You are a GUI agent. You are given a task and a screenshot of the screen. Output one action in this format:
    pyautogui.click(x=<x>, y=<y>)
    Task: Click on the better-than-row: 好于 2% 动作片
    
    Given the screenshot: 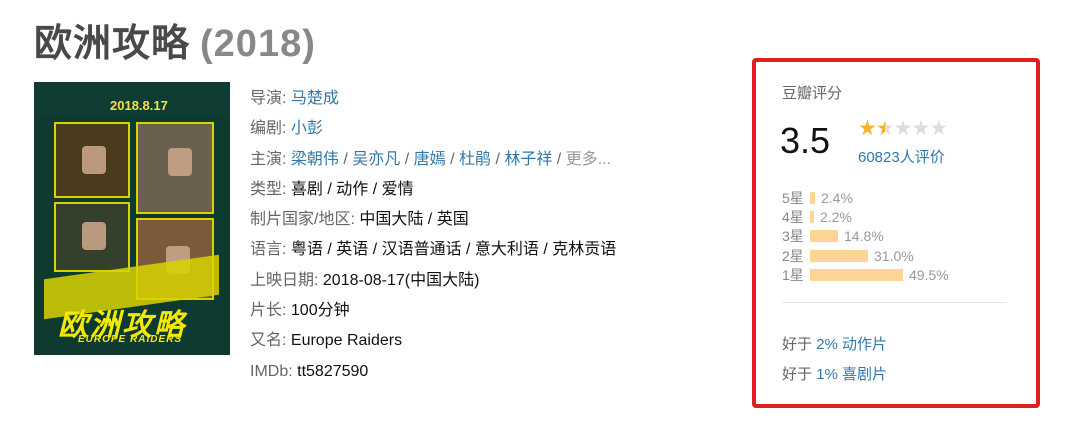 What is the action you would take?
    pyautogui.click(x=835, y=344)
    